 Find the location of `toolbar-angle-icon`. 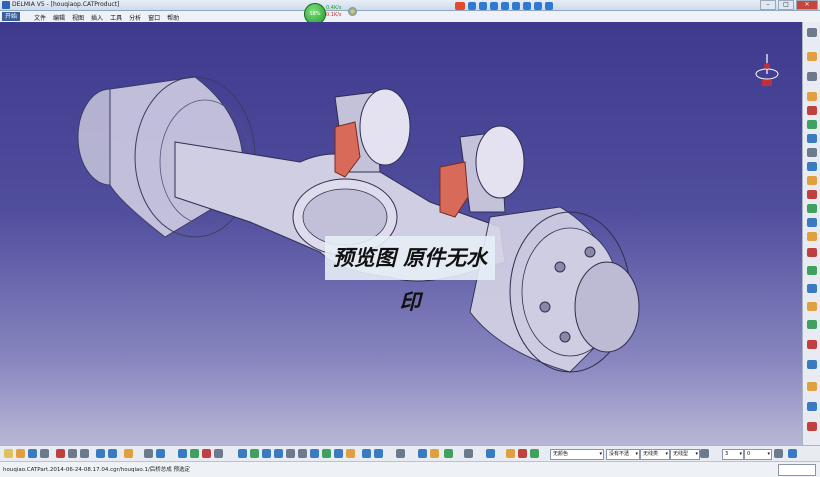

toolbar-angle-icon is located at coordinates (812, 236).